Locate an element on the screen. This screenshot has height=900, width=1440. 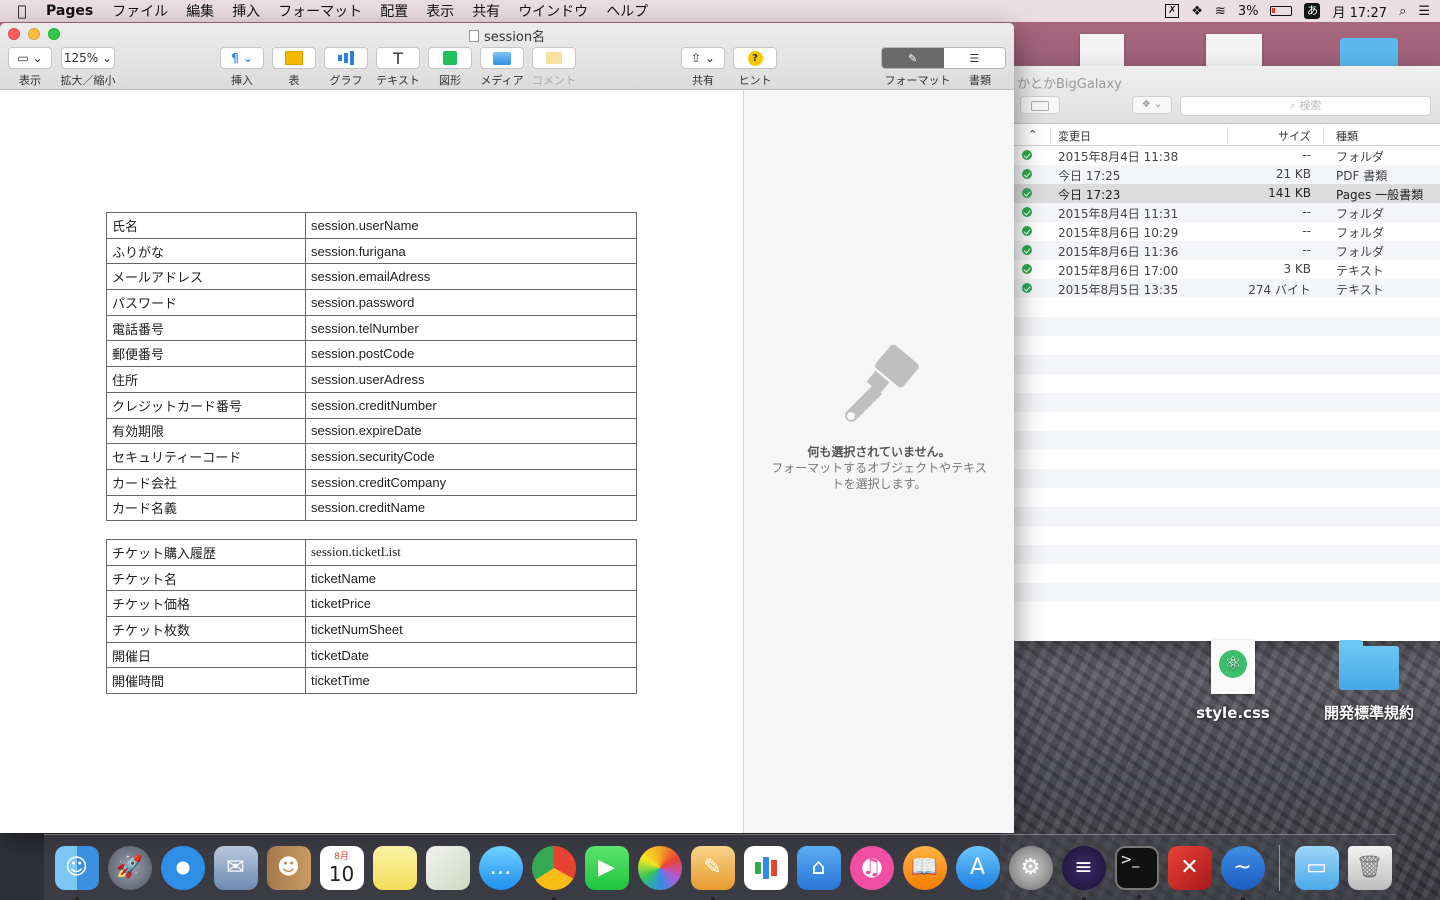
table-cell-key: 郵便番号 is located at coordinates (206, 354).